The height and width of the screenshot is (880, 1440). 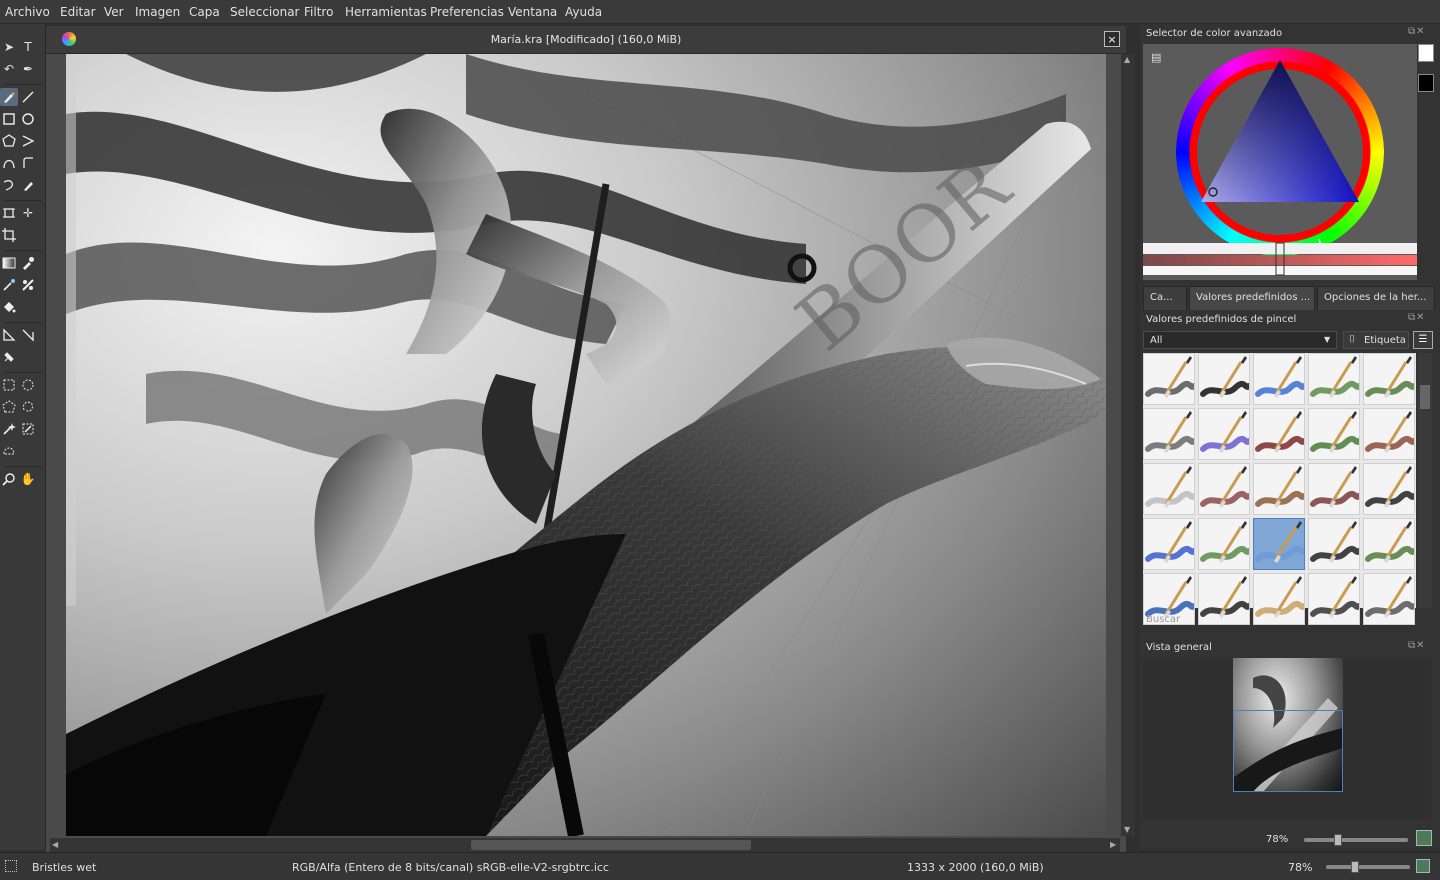 I want to click on colorize-mask-tool-icon, so click(x=28, y=285).